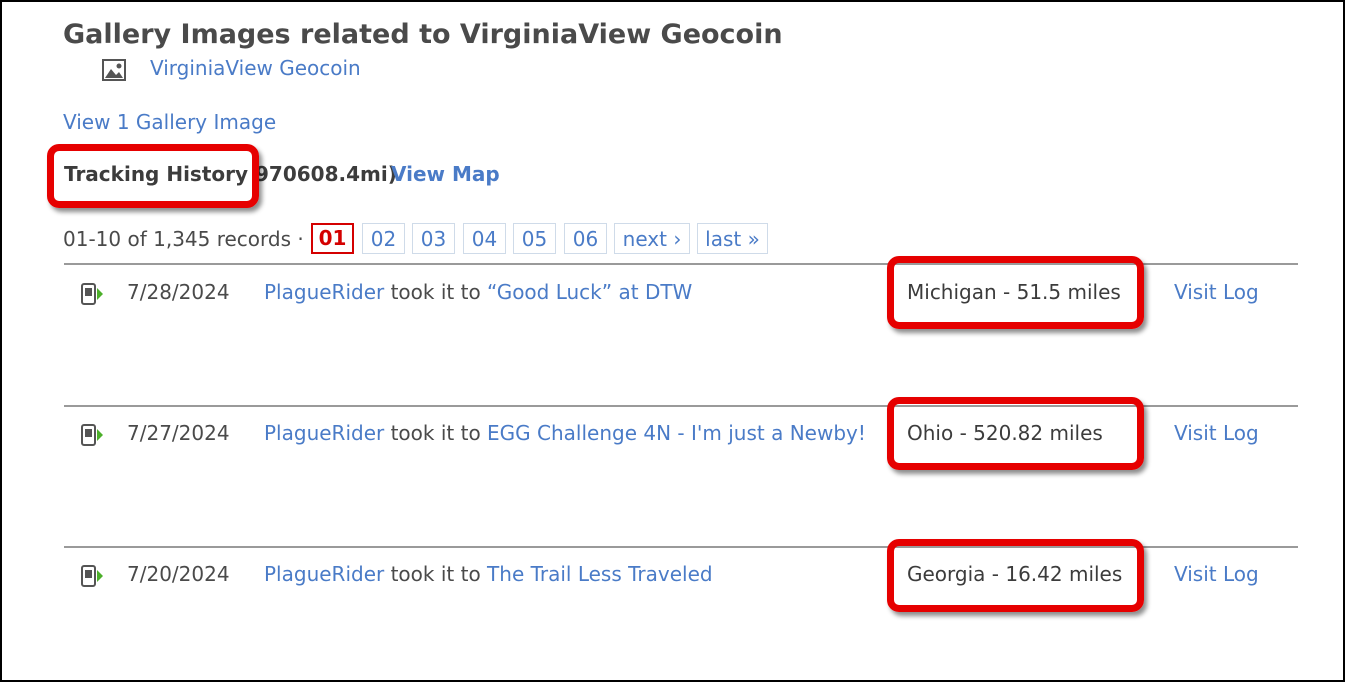 This screenshot has height=682, width=1345. What do you see at coordinates (383, 238) in the screenshot?
I see `page-02: 02` at bounding box center [383, 238].